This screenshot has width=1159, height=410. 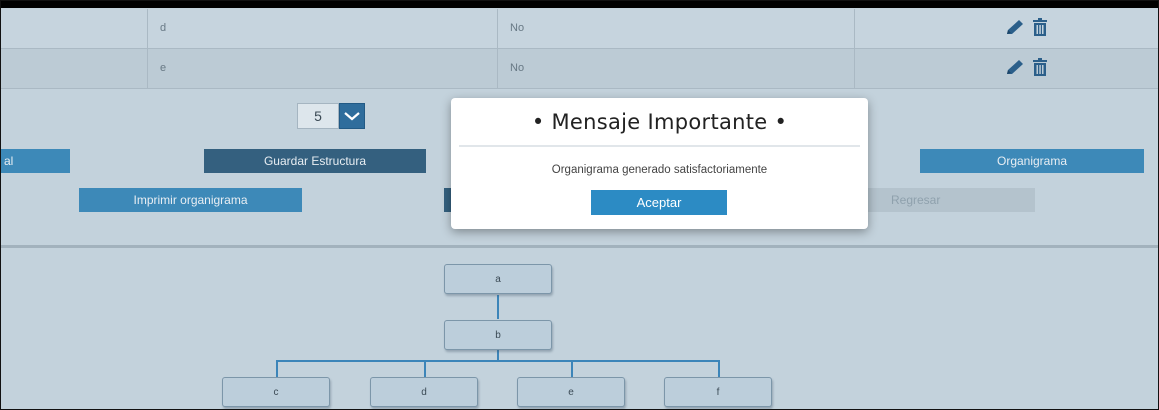 What do you see at coordinates (659, 122) in the screenshot?
I see `modal-title: • Mensaje Importante •` at bounding box center [659, 122].